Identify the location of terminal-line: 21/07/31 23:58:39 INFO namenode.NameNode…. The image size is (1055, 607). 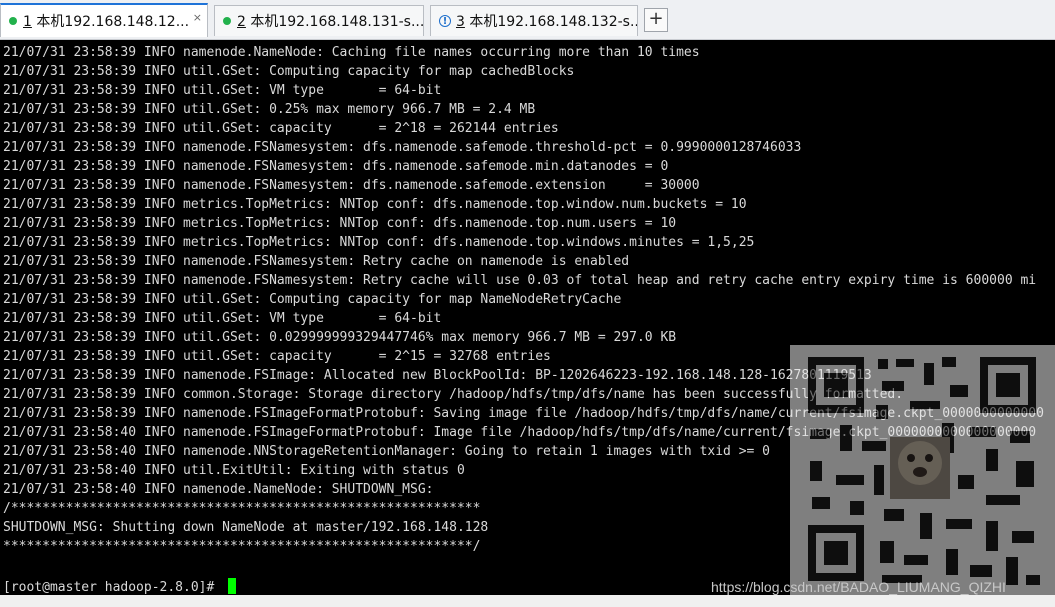
(351, 52).